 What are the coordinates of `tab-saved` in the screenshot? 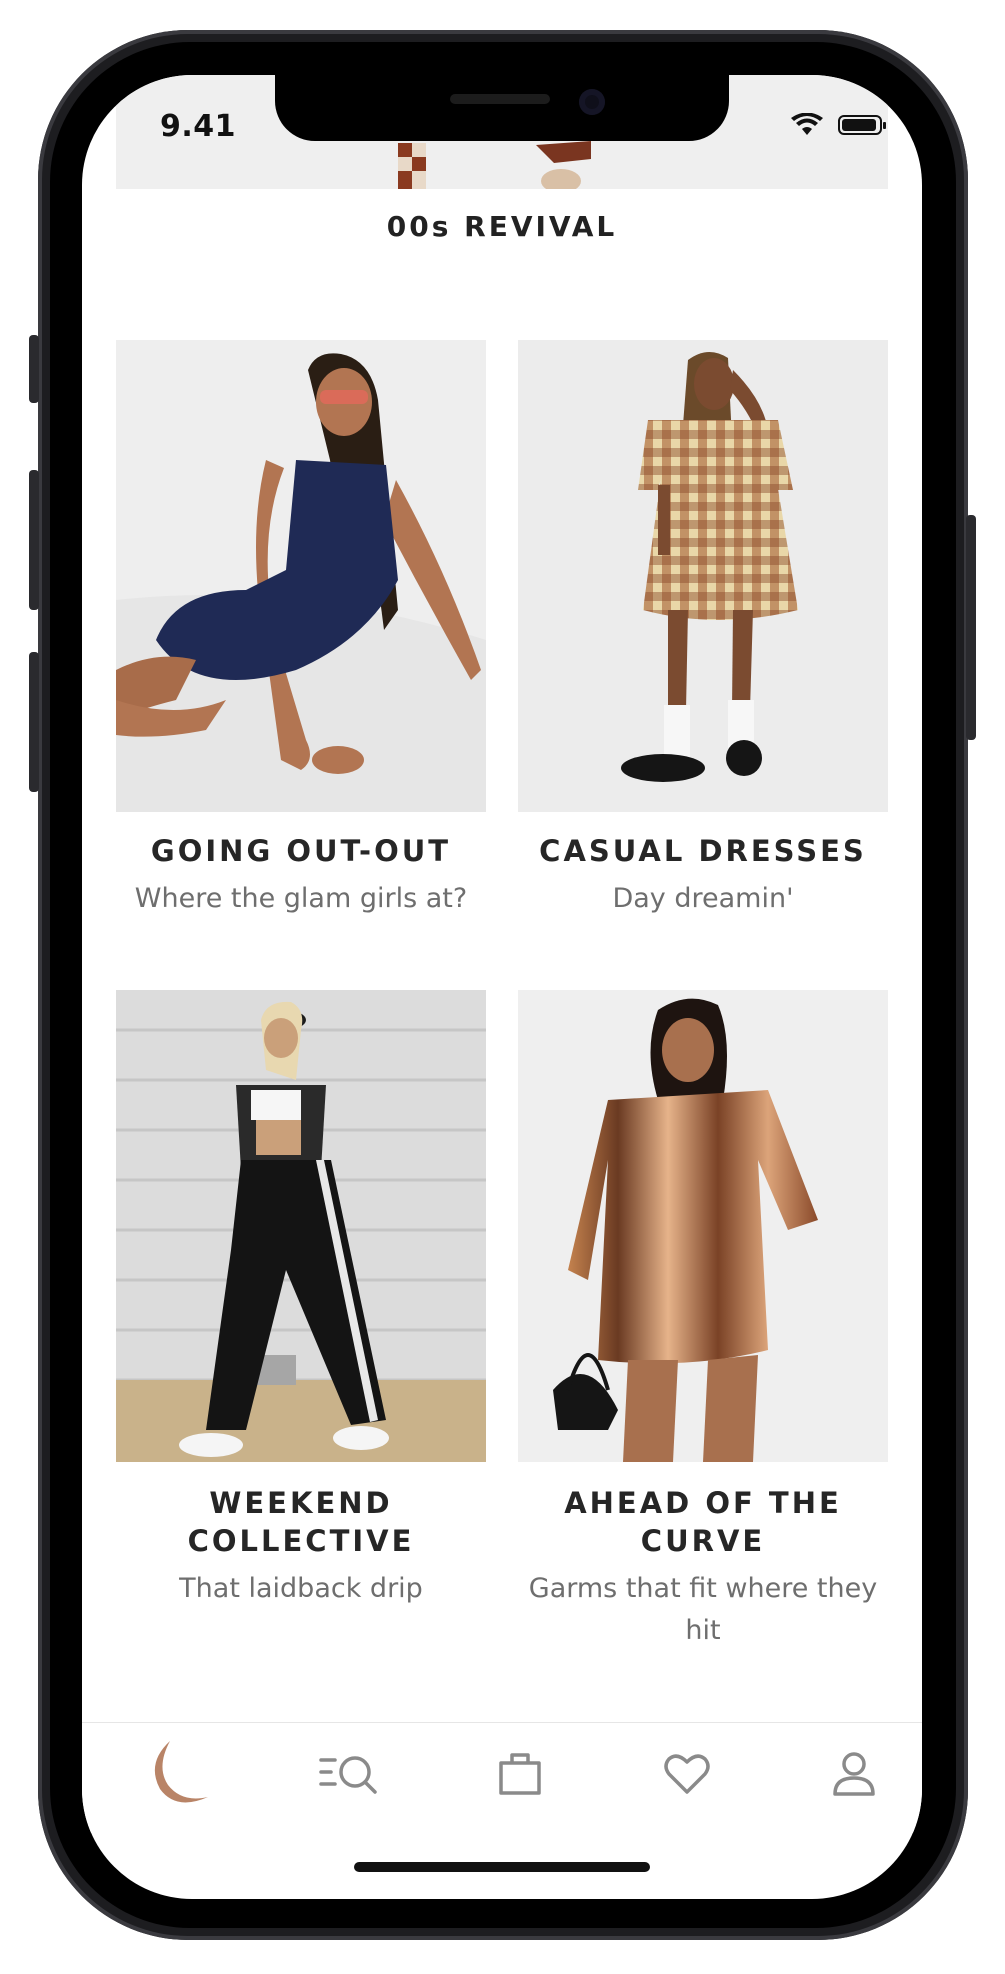 It's located at (687, 1773).